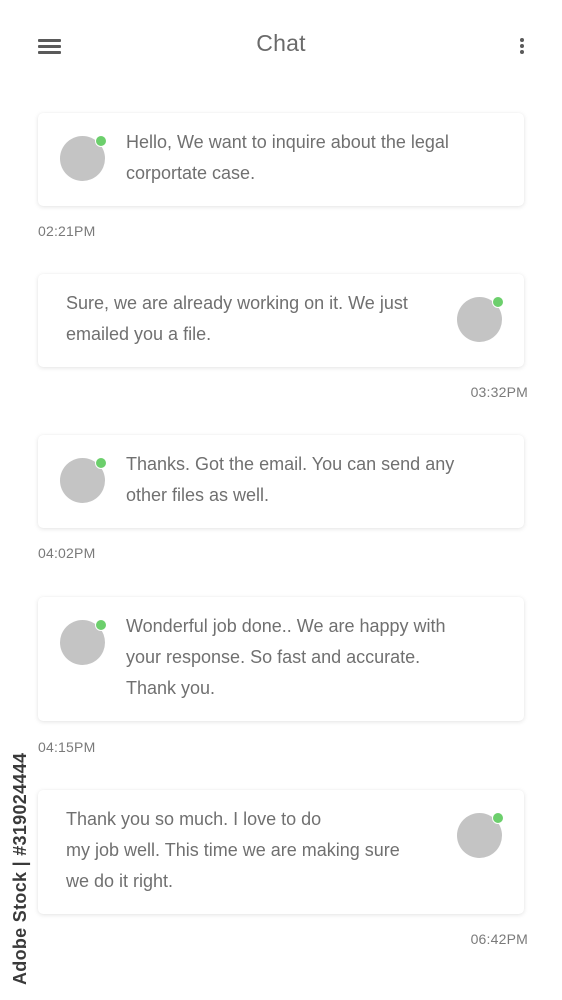 The width and height of the screenshot is (562, 1000). What do you see at coordinates (281, 43) in the screenshot?
I see `page-title: Chat` at bounding box center [281, 43].